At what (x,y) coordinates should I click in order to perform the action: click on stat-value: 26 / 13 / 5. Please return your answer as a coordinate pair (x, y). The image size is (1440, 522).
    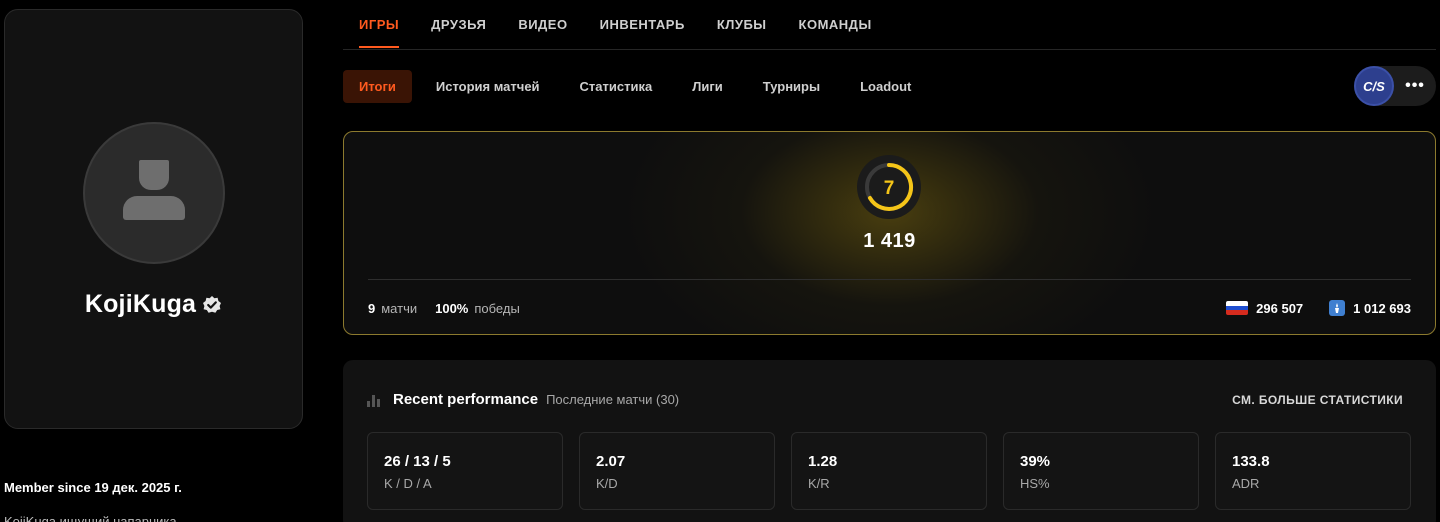
    Looking at the image, I should click on (417, 461).